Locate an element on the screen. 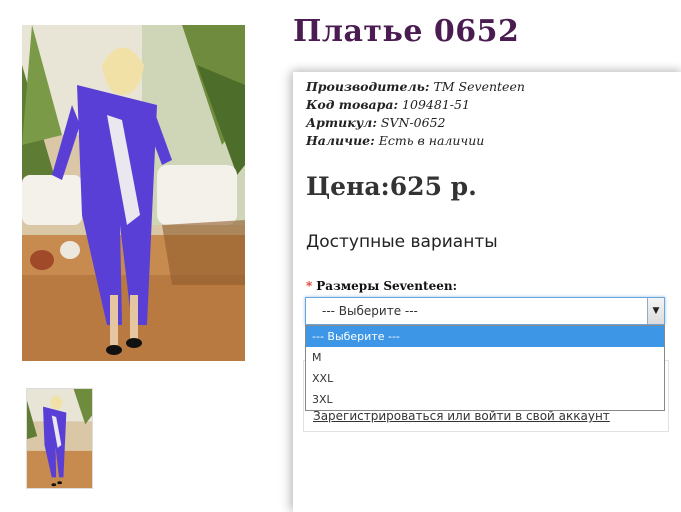 The image size is (681, 512). size-option-m: M is located at coordinates (485, 357).